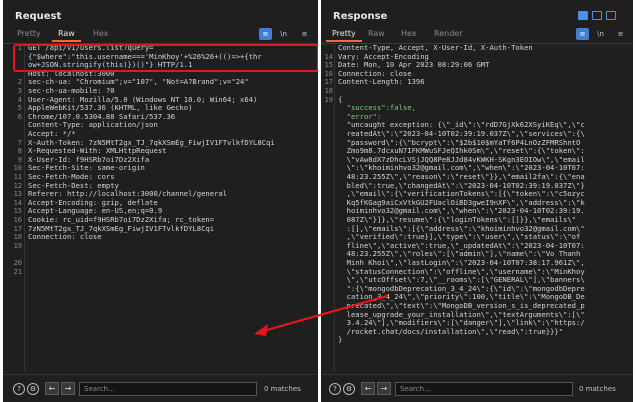 The image size is (636, 402). Describe the element at coordinates (19, 142) in the screenshot. I see `request-line-number: 7` at that location.